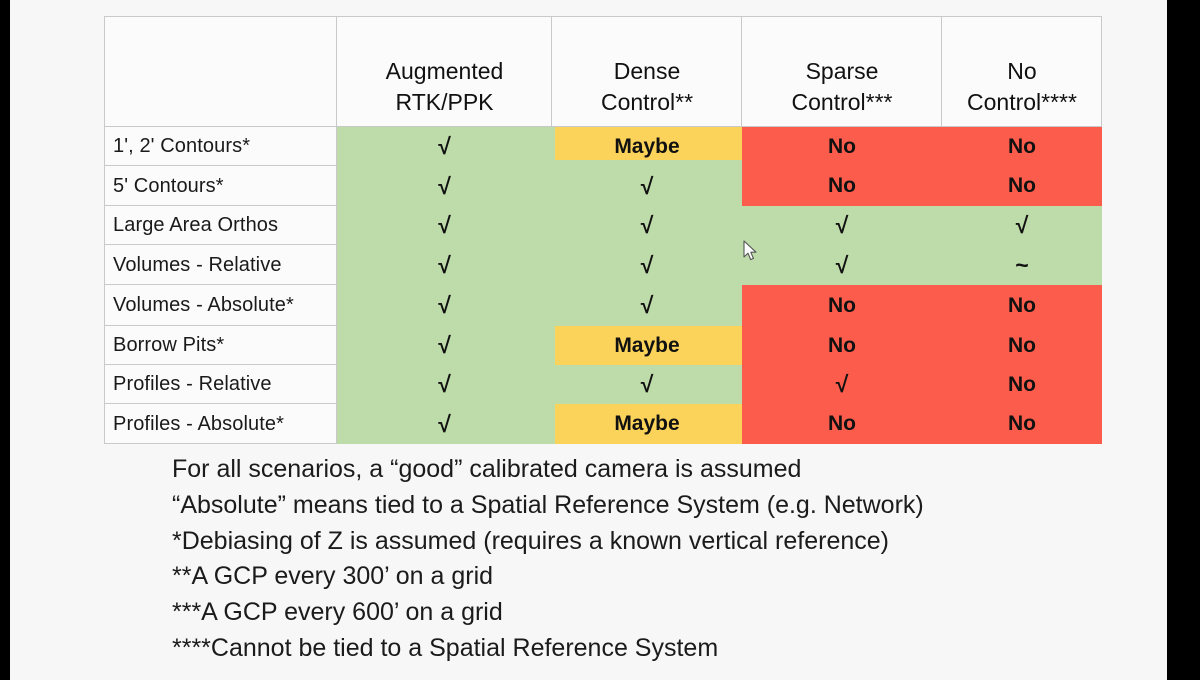 Image resolution: width=1200 pixels, height=680 pixels. I want to click on footnote-line-4: **A GCP every 300’ on a grid, so click(333, 576).